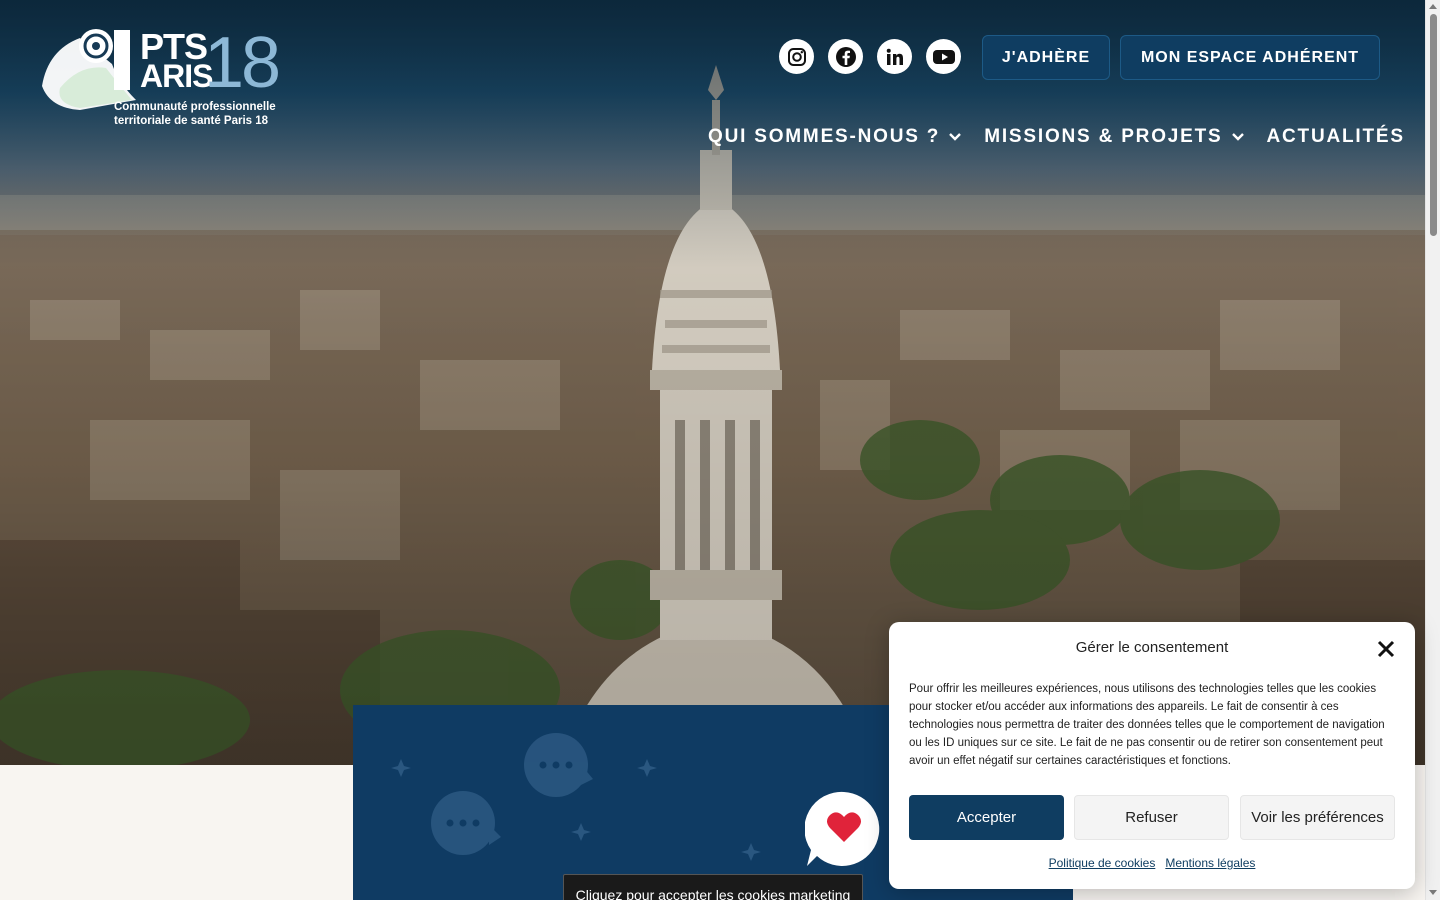  I want to click on facebook-icon, so click(845, 56).